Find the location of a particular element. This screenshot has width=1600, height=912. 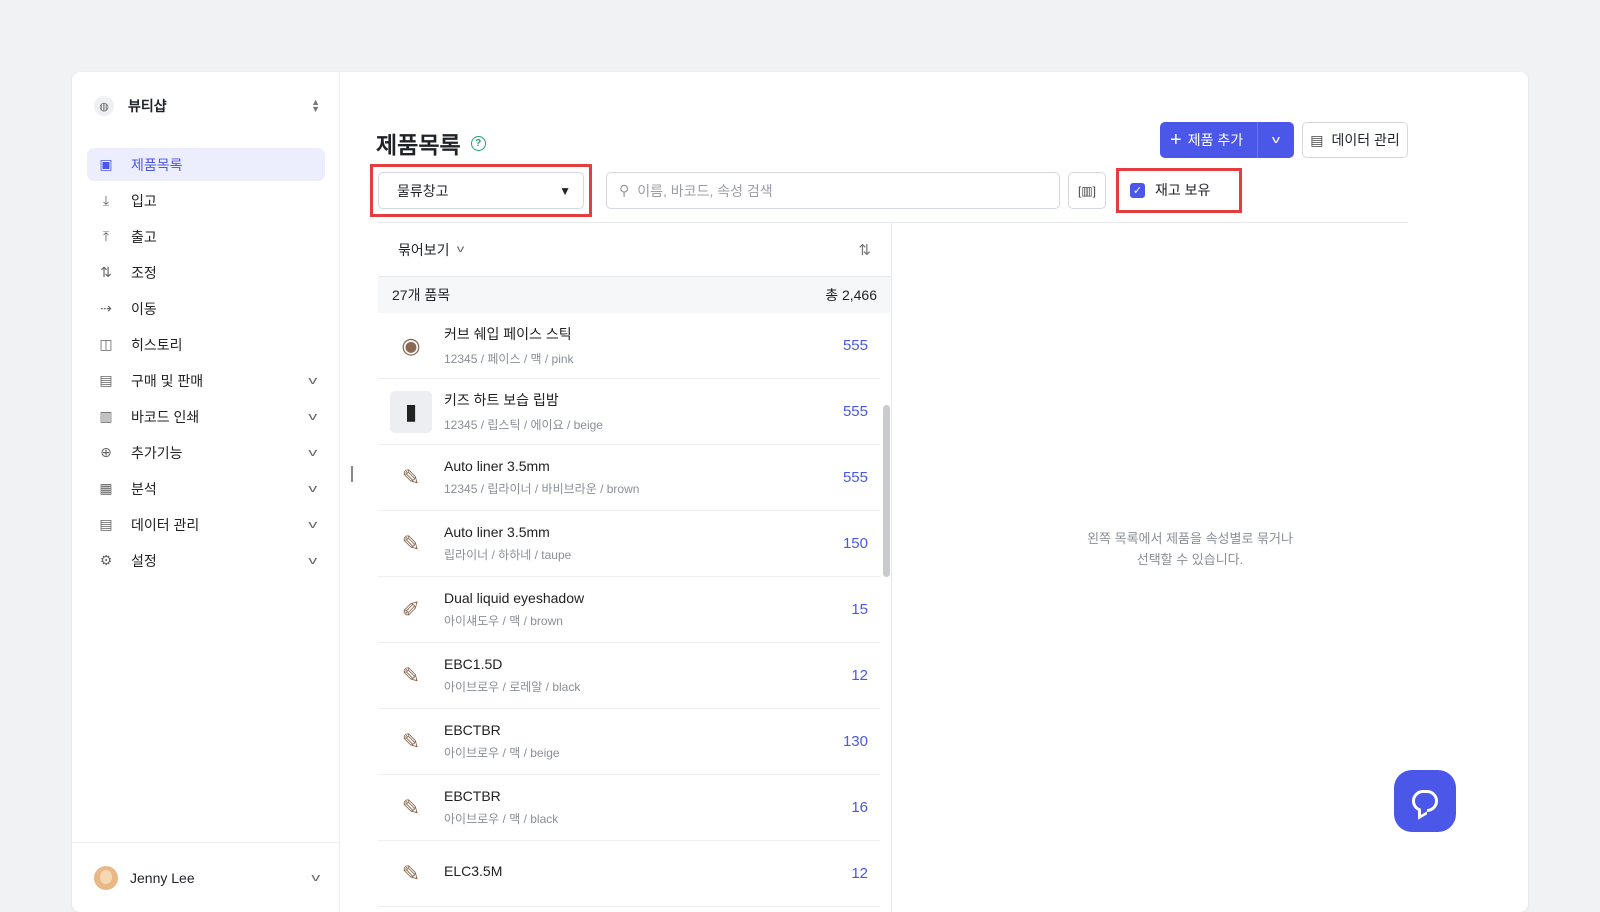

workspace-switcher: ◍ 뷰티샵 ▲ ▼ is located at coordinates (207, 106).